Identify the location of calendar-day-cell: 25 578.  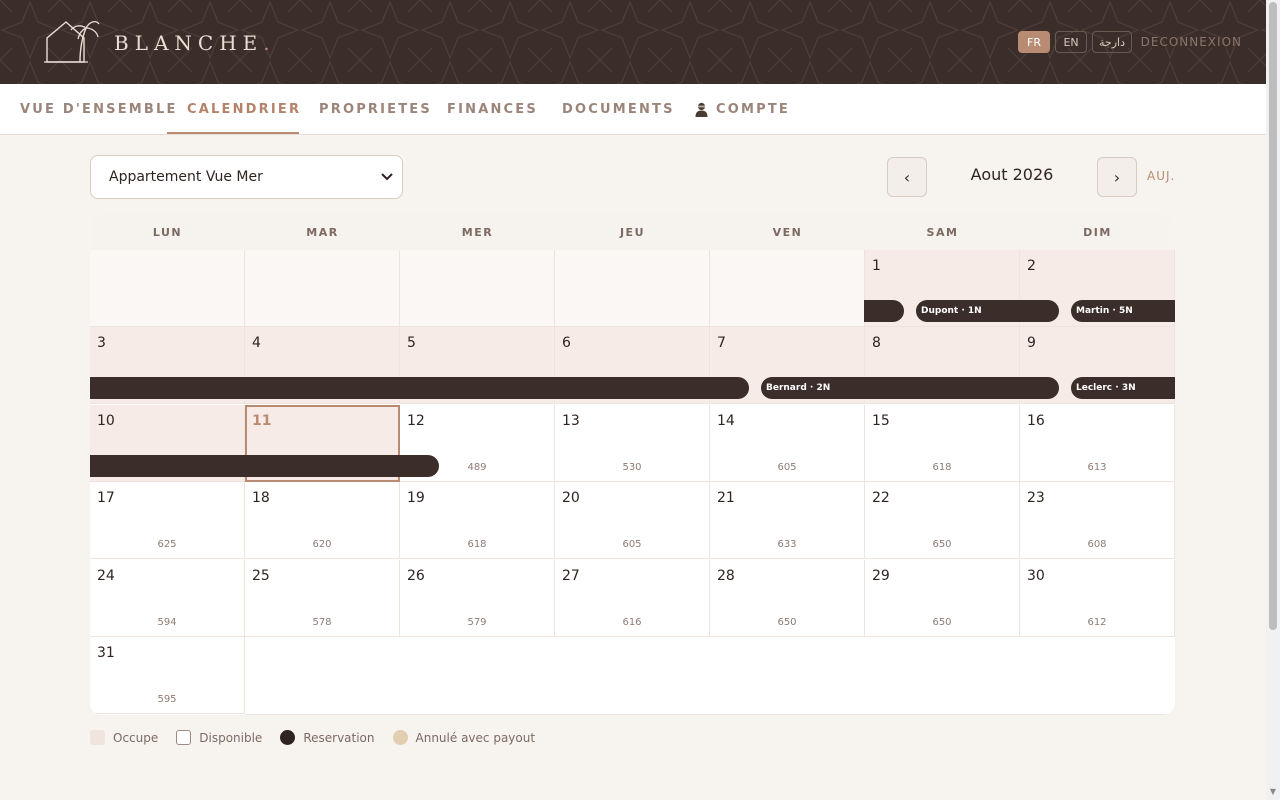
(322, 598).